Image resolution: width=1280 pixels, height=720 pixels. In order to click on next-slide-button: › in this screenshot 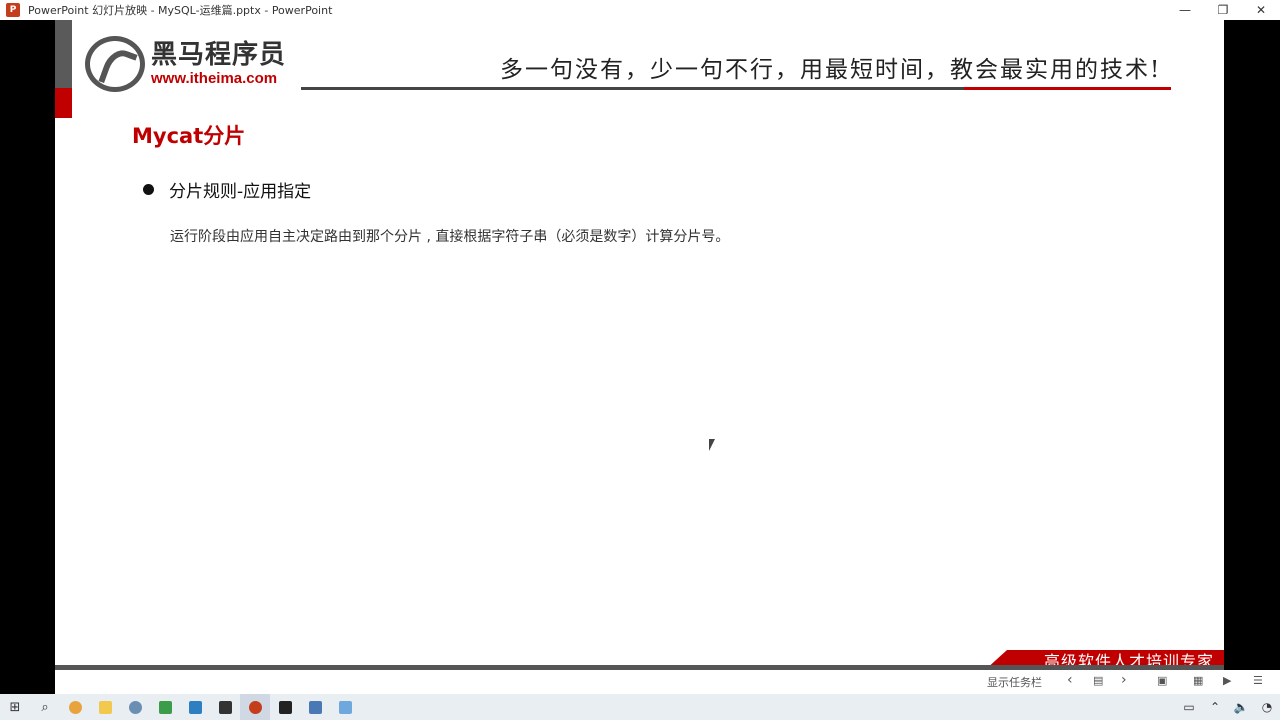, I will do `click(1124, 680)`.